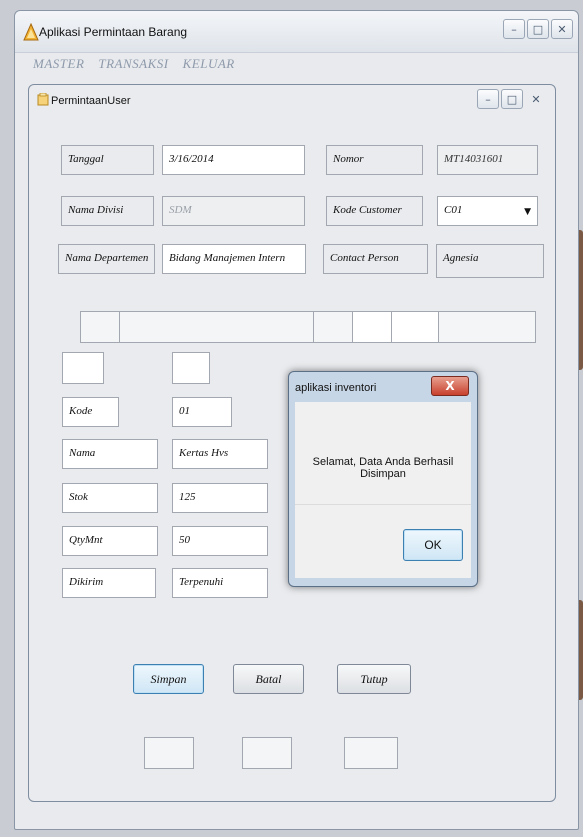  What do you see at coordinates (453, 210) in the screenshot?
I see `customer-selected-value: C01` at bounding box center [453, 210].